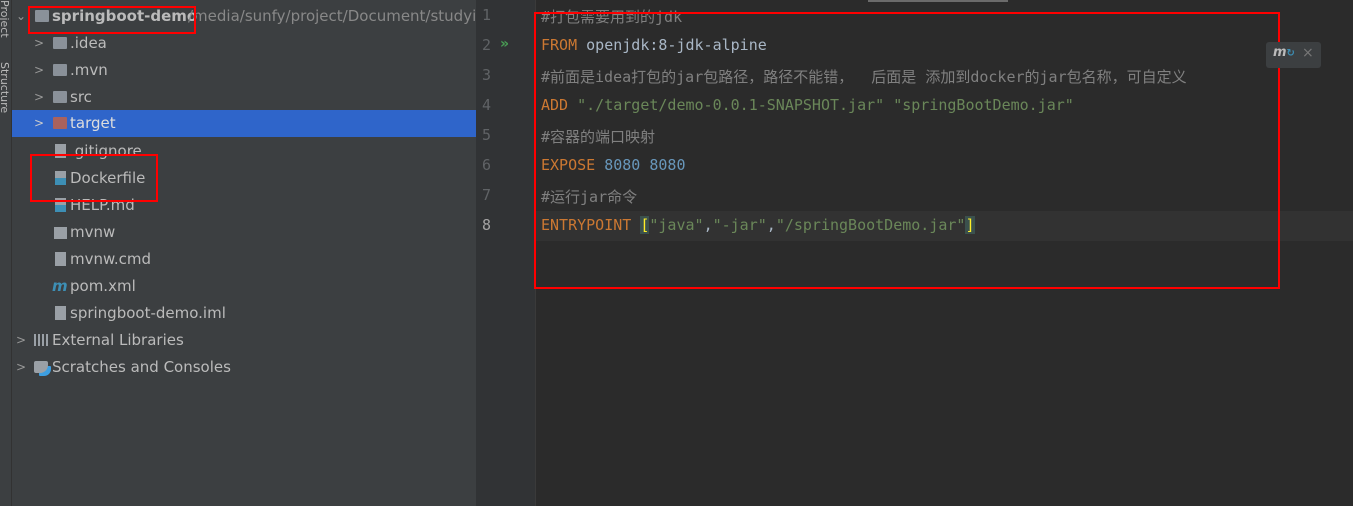  What do you see at coordinates (244, 313) in the screenshot?
I see `tree-item-iml: springboot-demo.iml` at bounding box center [244, 313].